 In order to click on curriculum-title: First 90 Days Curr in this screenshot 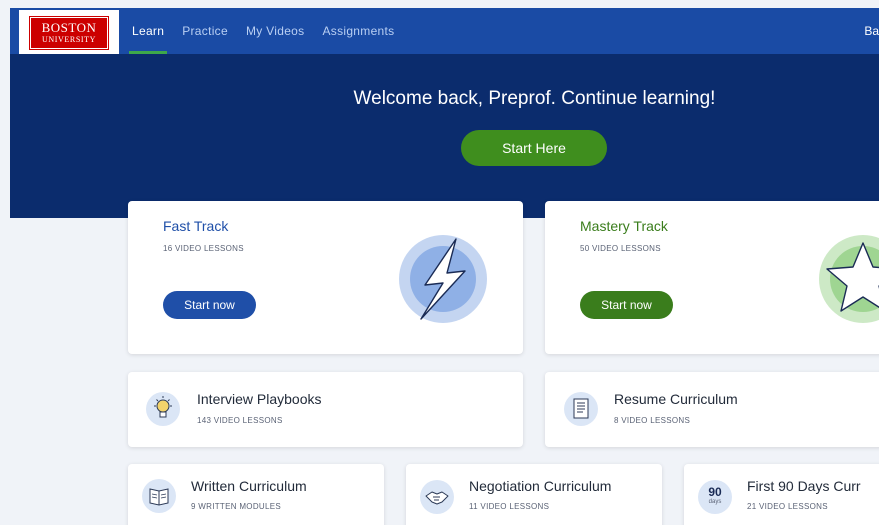, I will do `click(804, 486)`.